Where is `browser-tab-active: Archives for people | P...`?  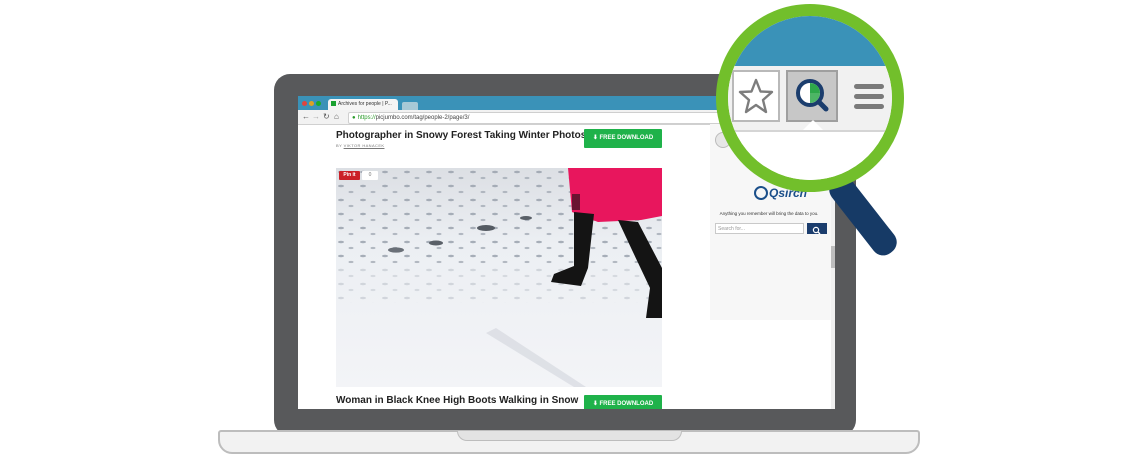
browser-tab-active: Archives for people | P... is located at coordinates (363, 104).